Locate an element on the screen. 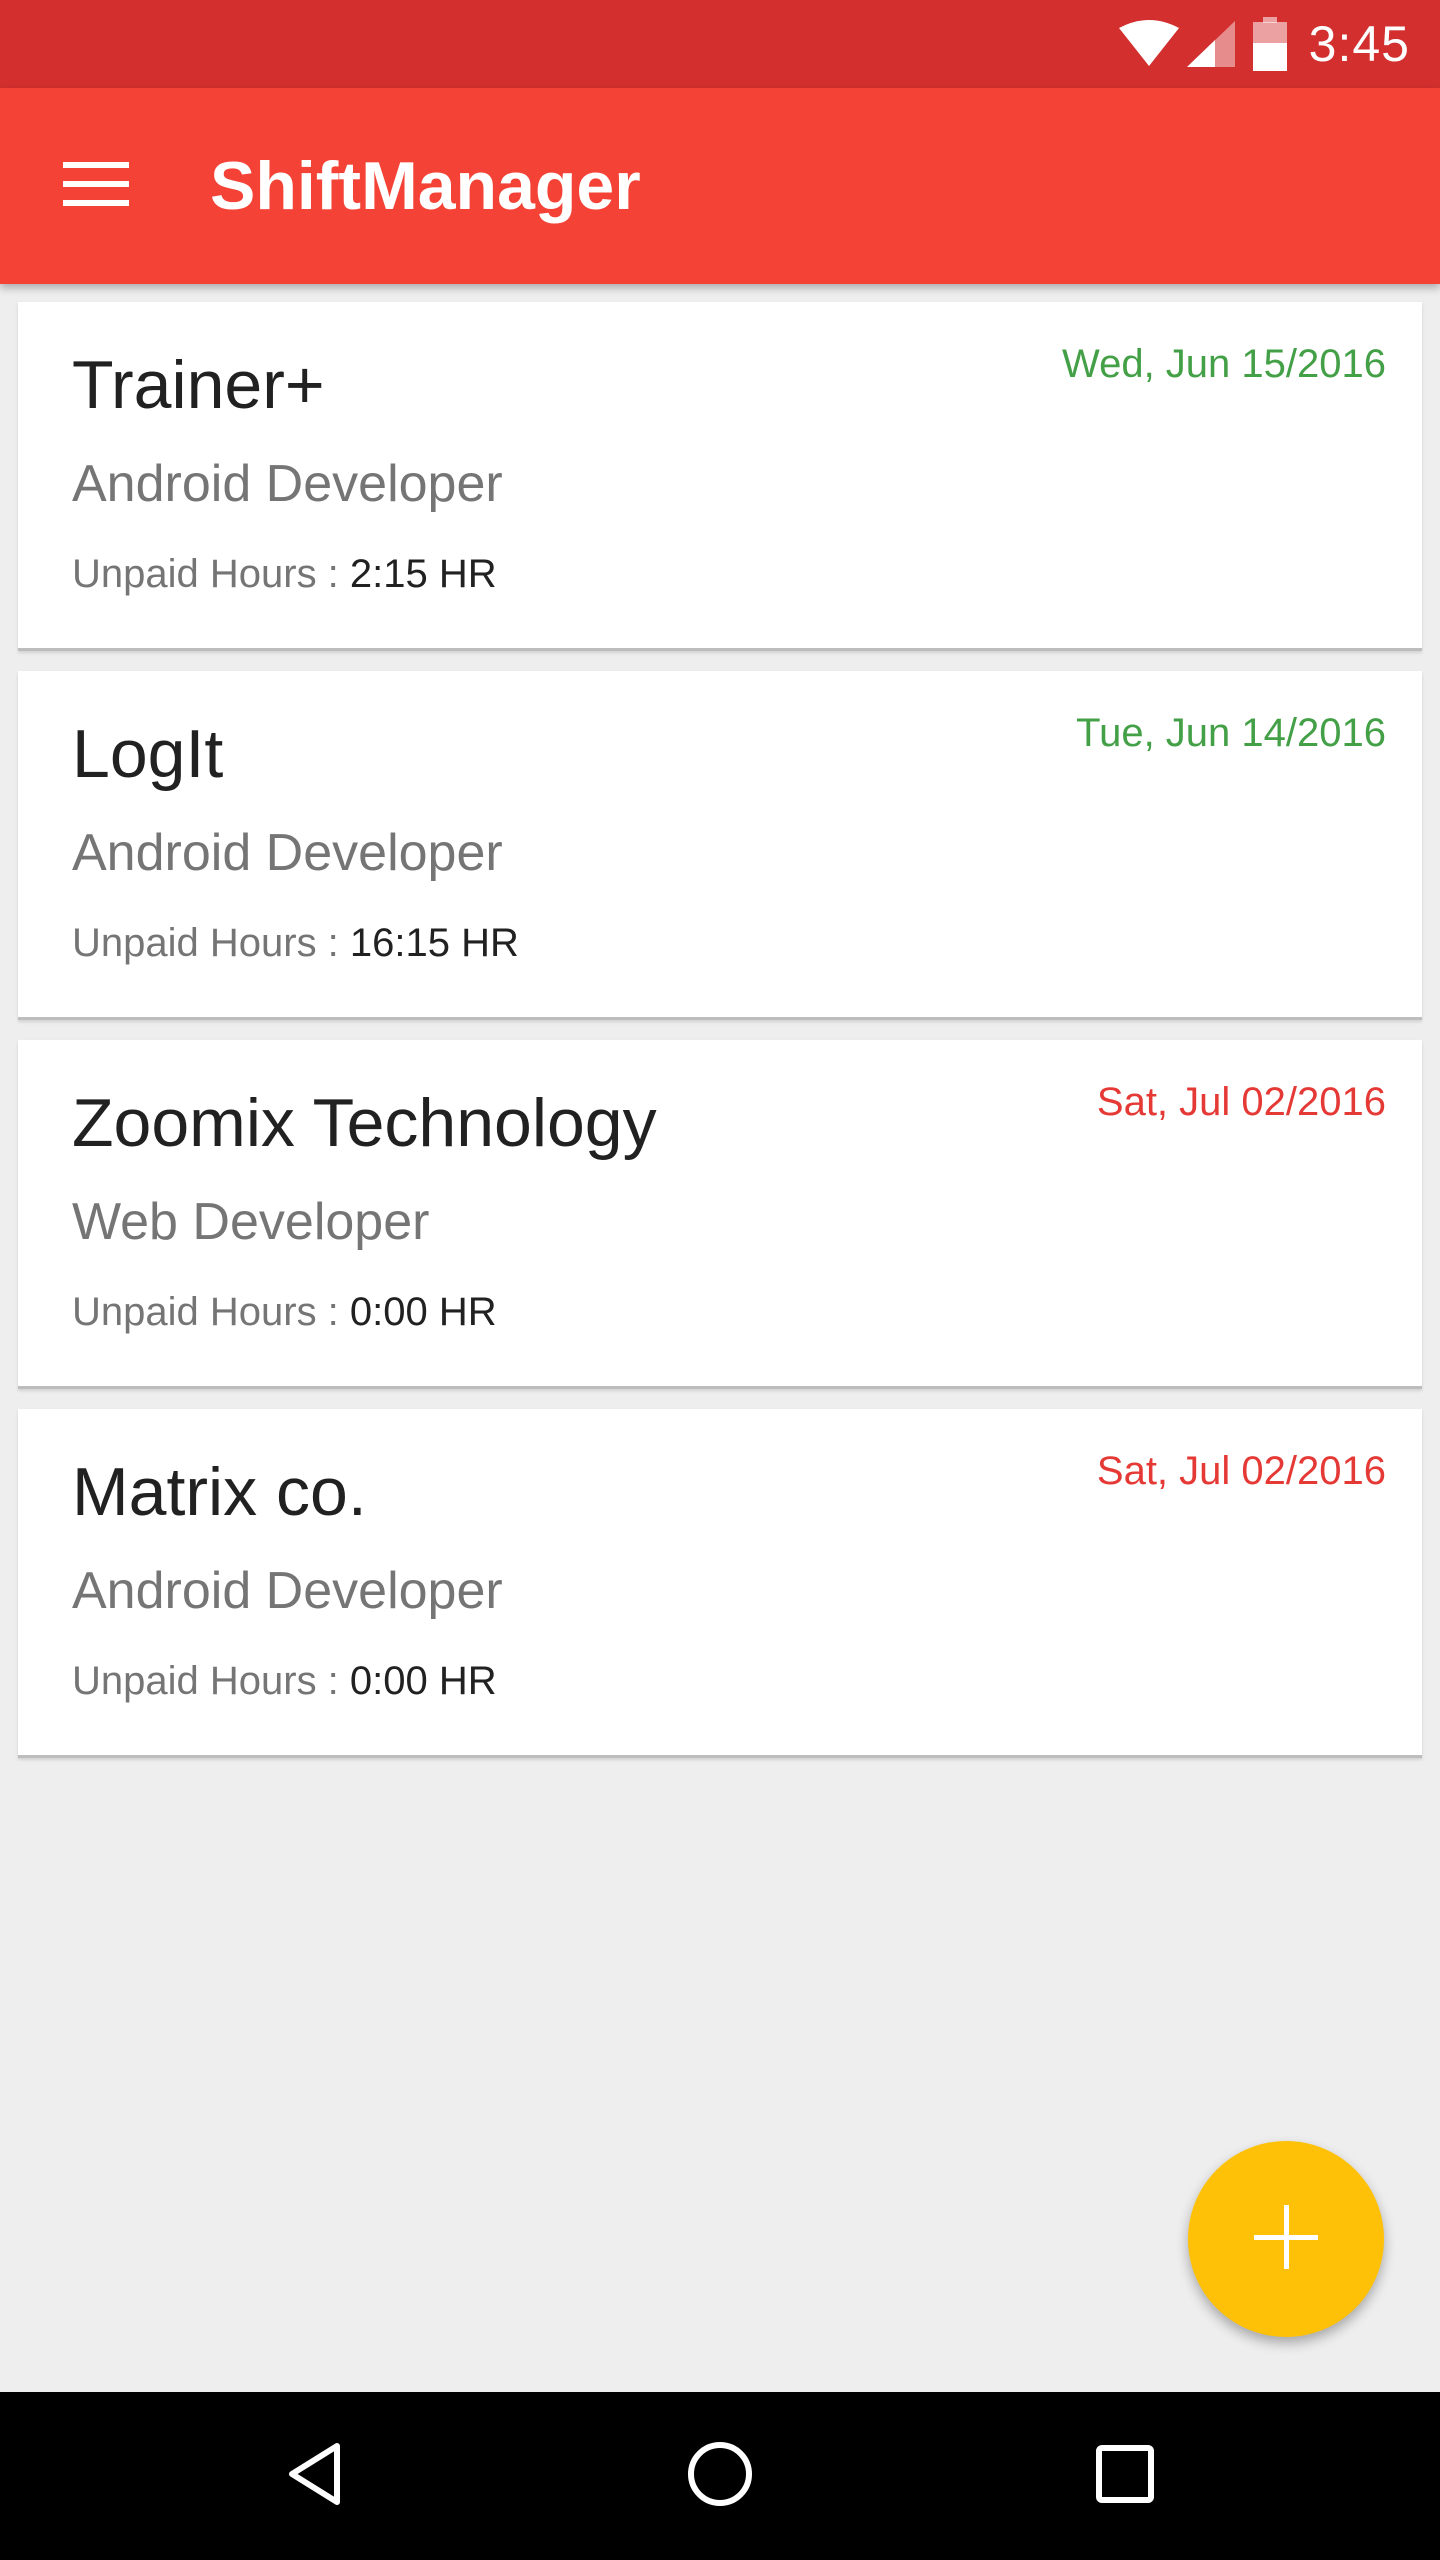 This screenshot has width=1440, height=2560. unpaid-hours-value: 2:15 HR is located at coordinates (423, 574).